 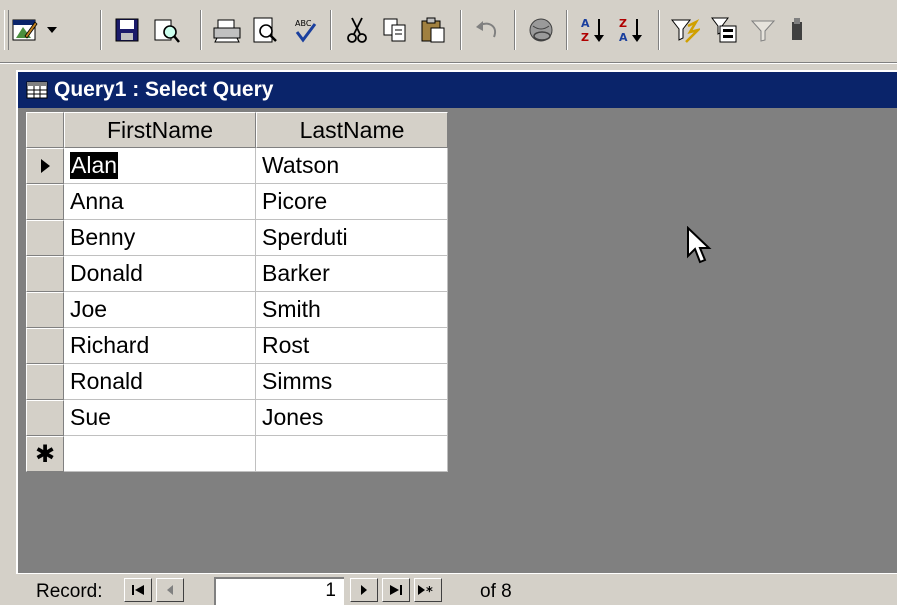 I want to click on selected-text: Alan, so click(x=94, y=165).